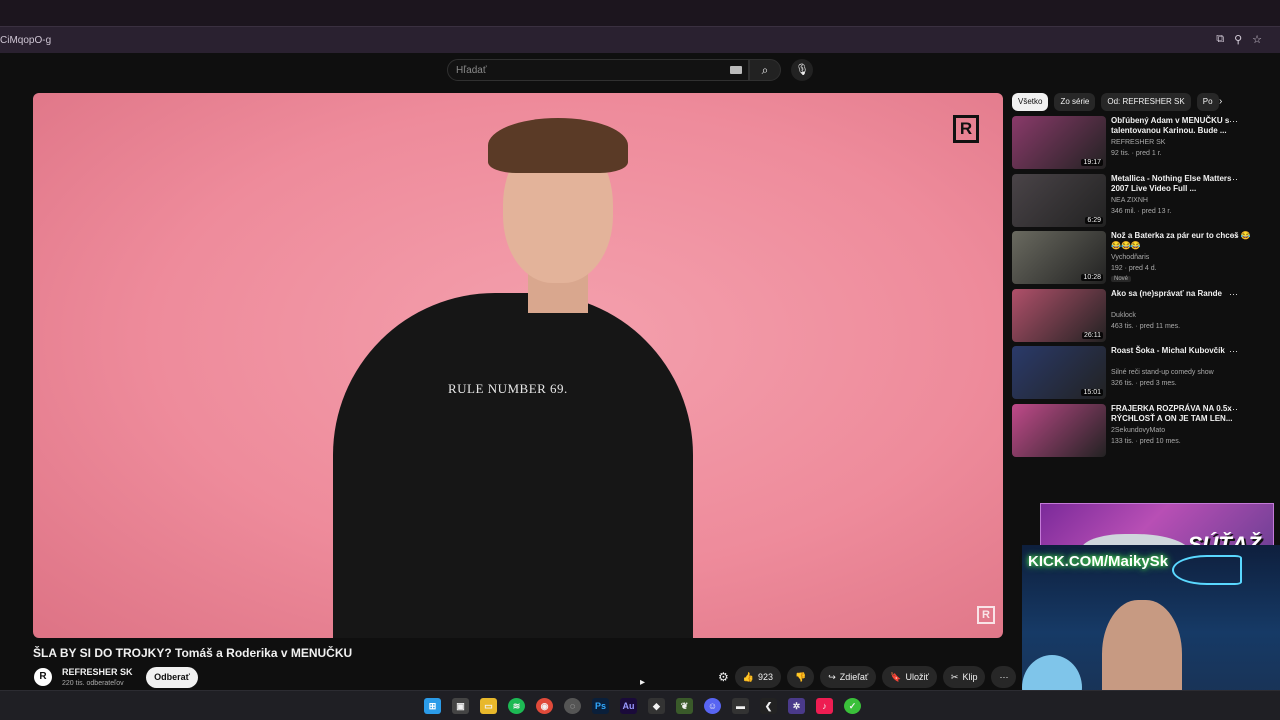  I want to click on spotify-icon: ≋, so click(516, 706).